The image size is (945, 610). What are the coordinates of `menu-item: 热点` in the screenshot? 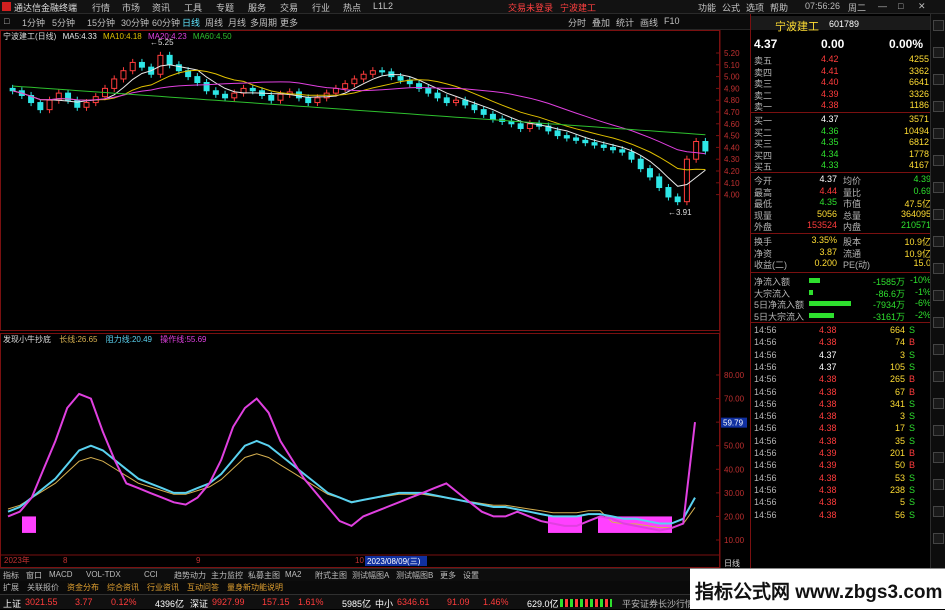 It's located at (352, 7).